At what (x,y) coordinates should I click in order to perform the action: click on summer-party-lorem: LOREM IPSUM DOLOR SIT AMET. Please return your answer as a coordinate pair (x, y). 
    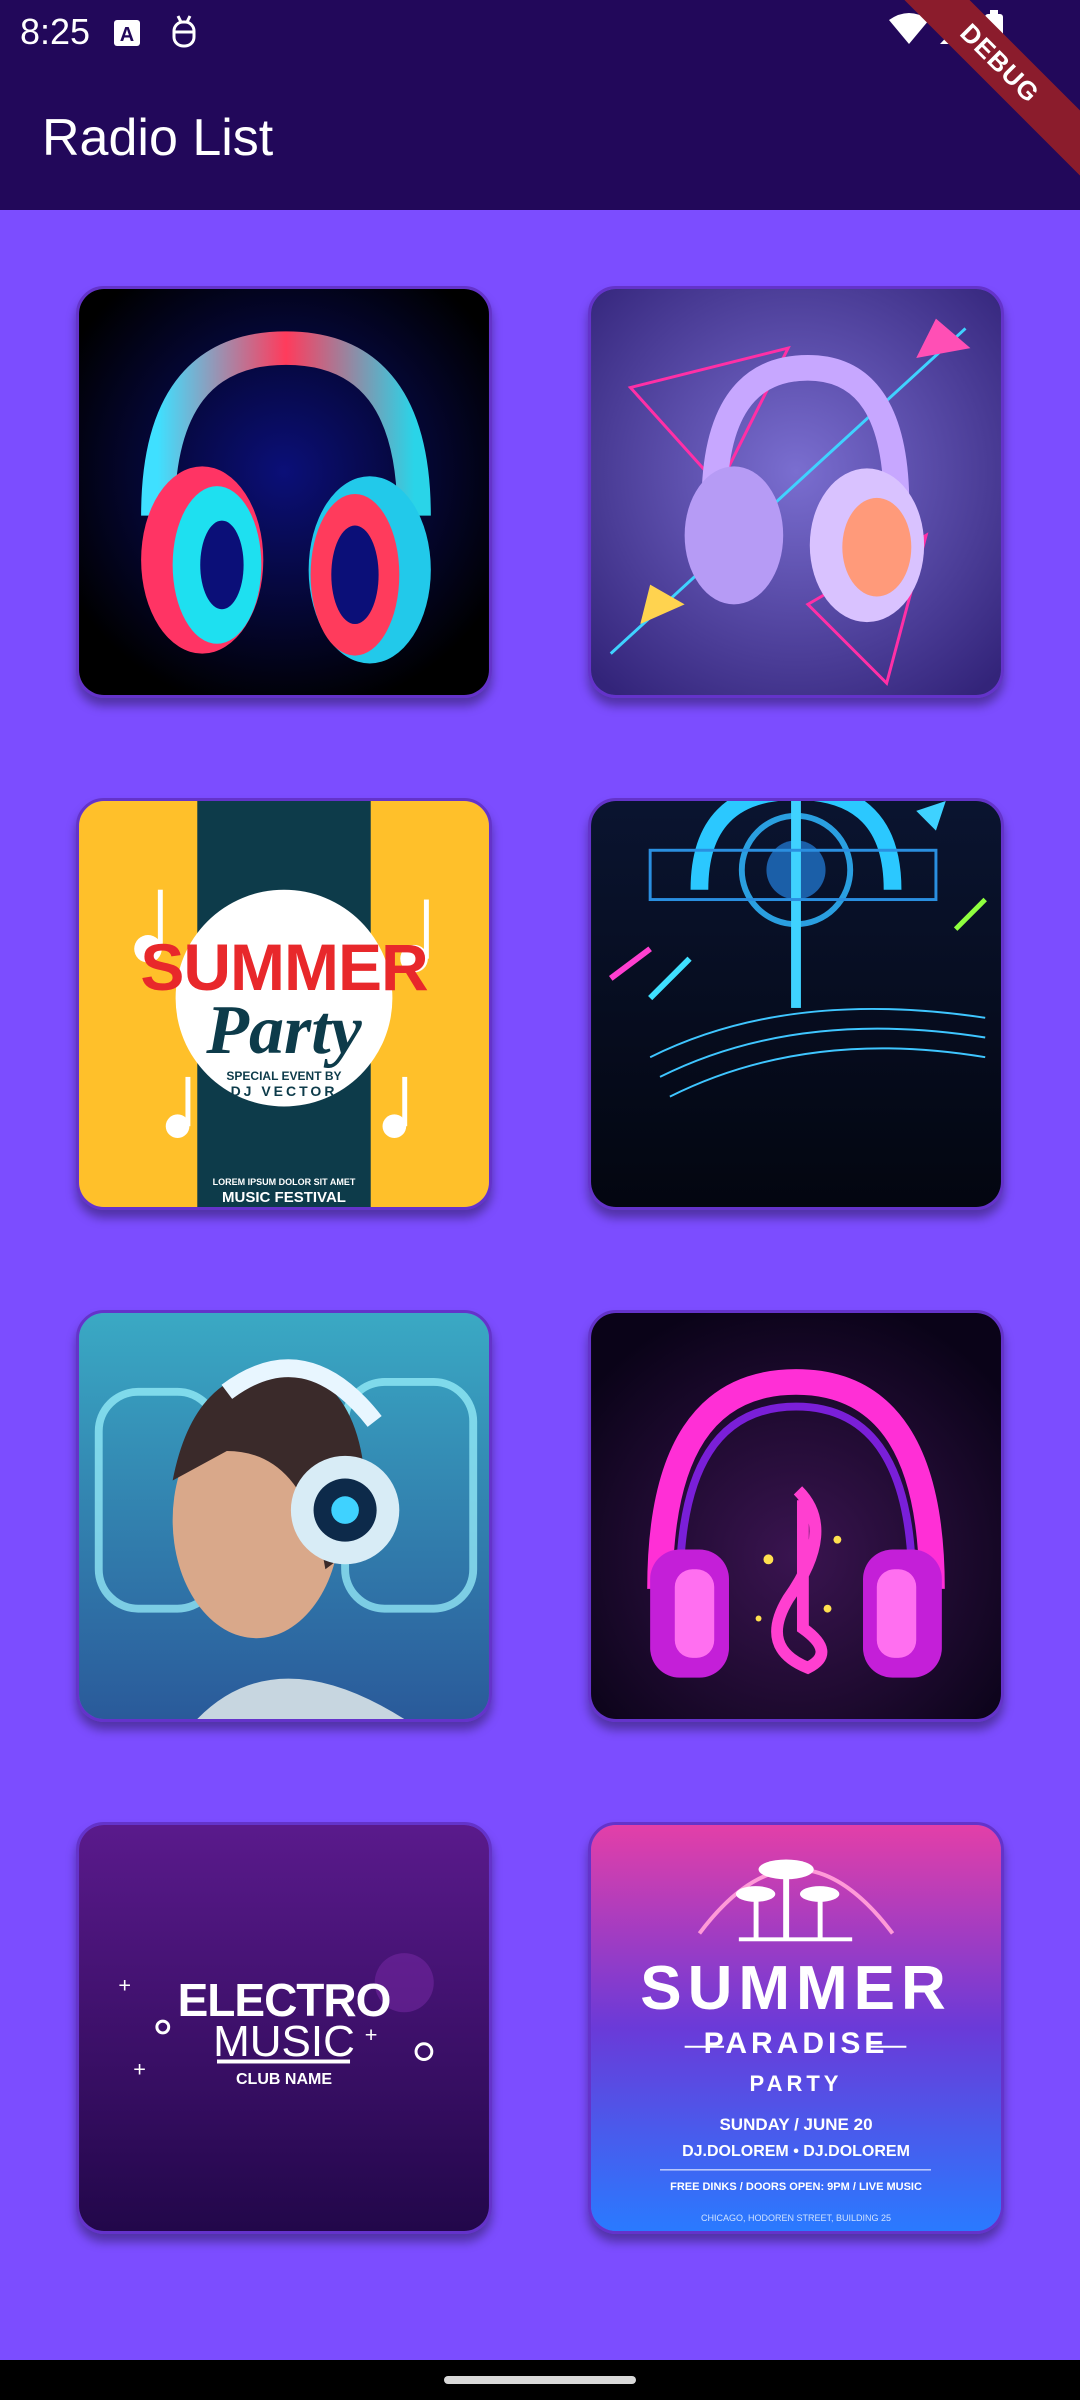
    Looking at the image, I should click on (284, 1182).